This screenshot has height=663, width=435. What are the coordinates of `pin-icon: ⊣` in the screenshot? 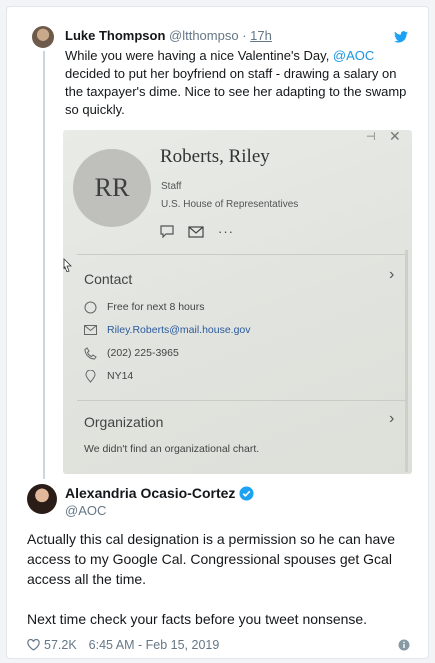 It's located at (371, 137).